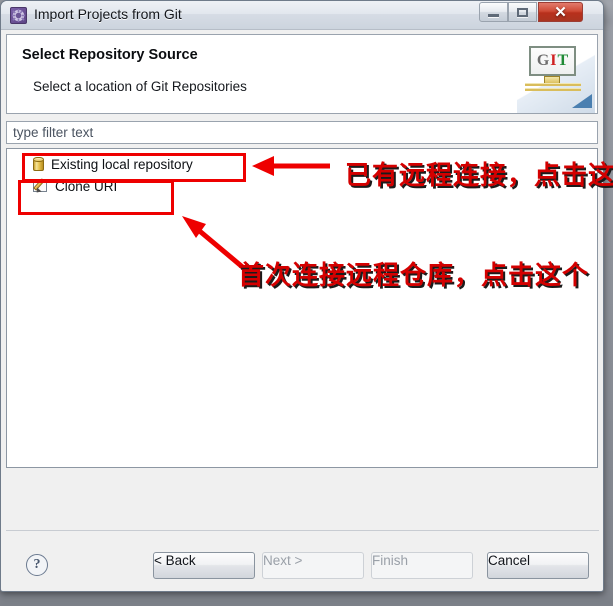  I want to click on footer-divider, so click(302, 530).